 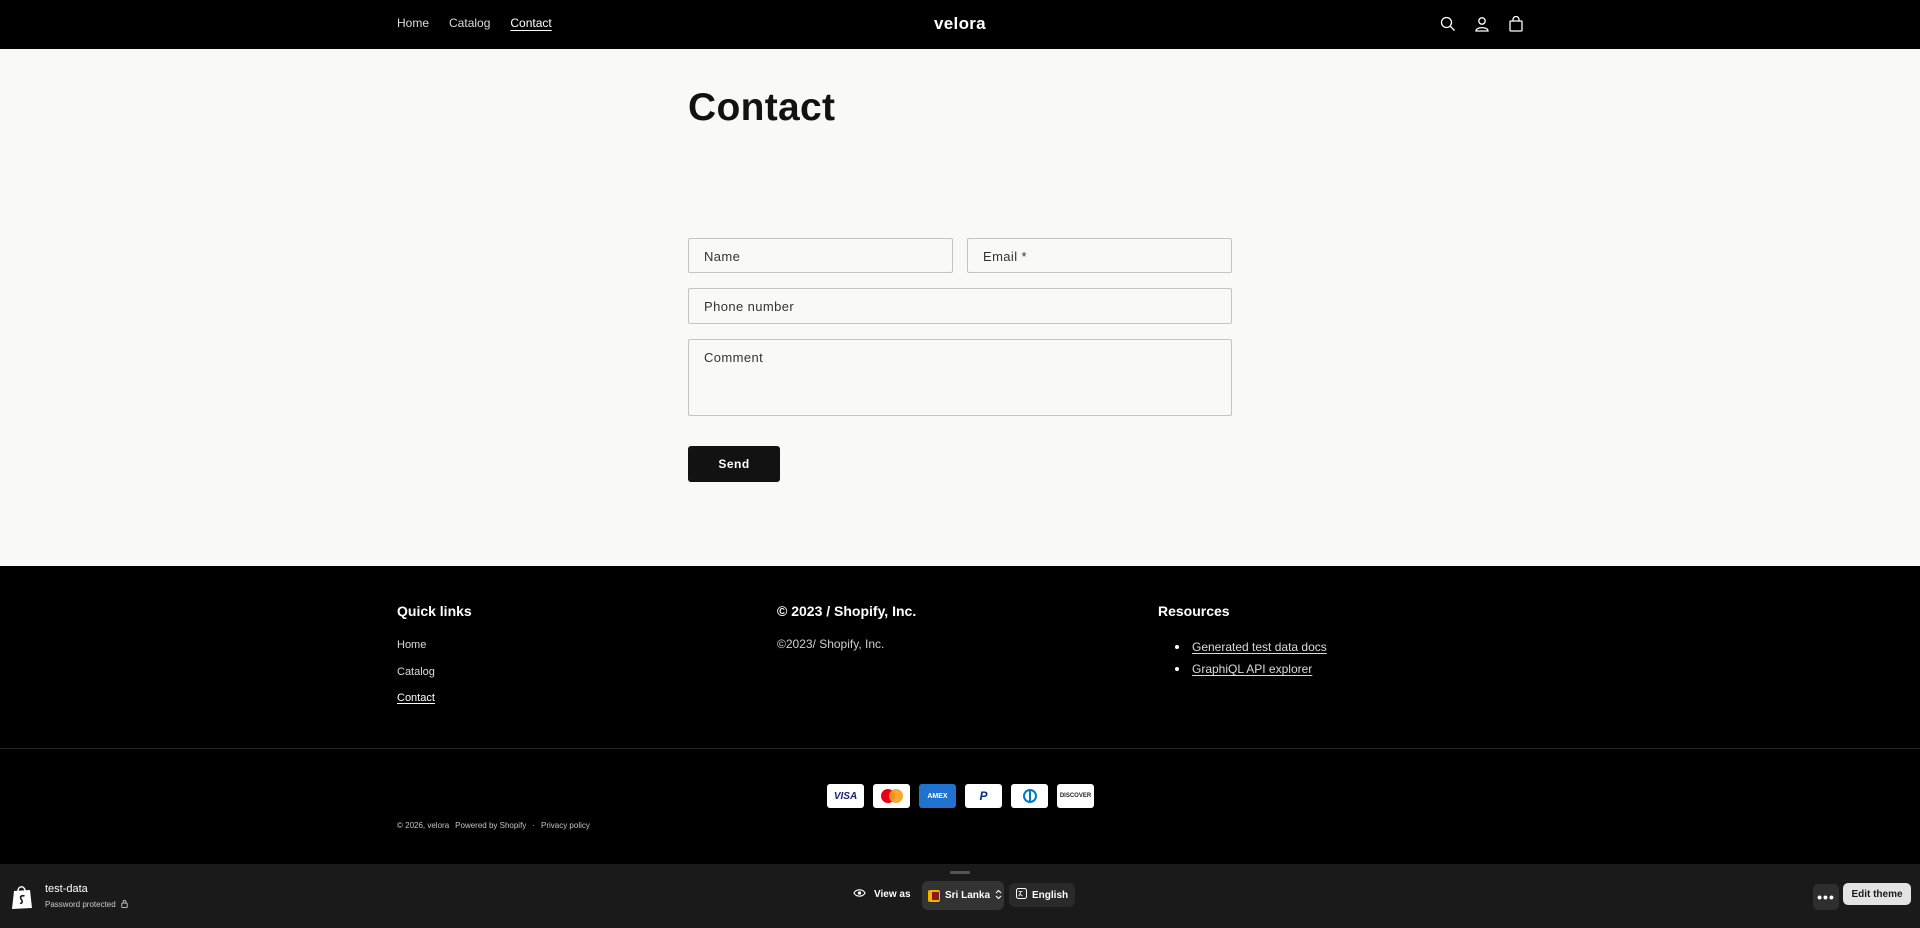 What do you see at coordinates (960, 872) in the screenshot?
I see `drag-handle` at bounding box center [960, 872].